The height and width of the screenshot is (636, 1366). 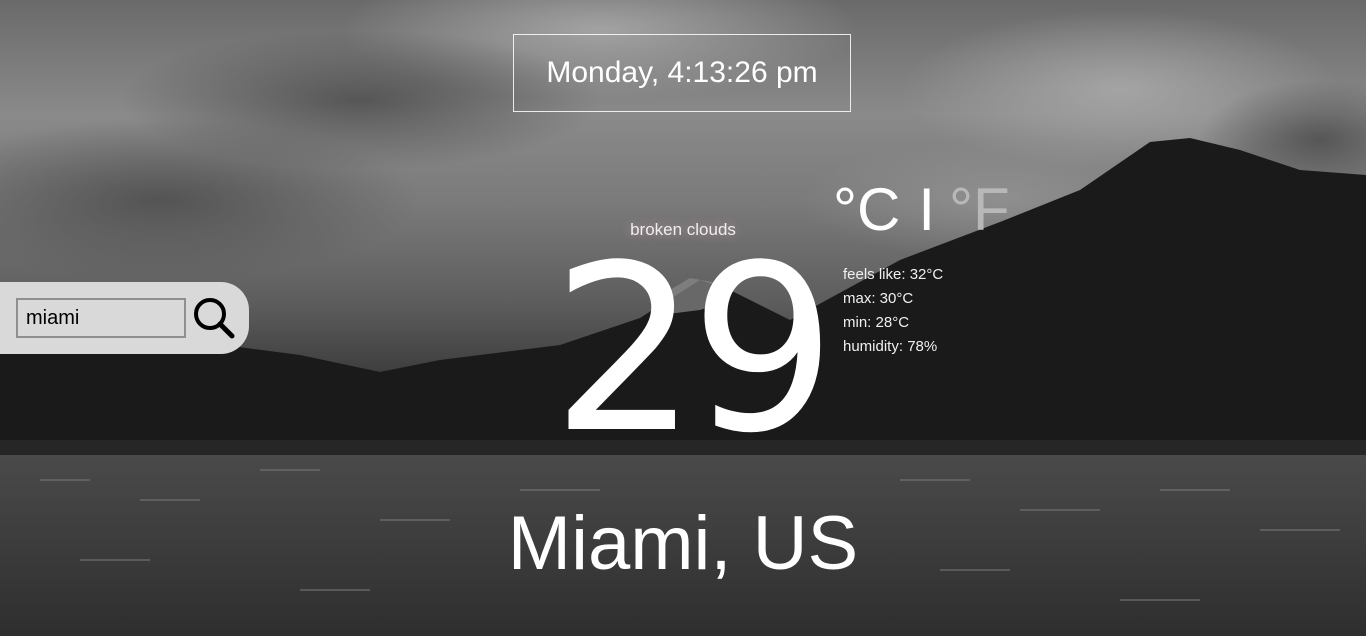 I want to click on celsius-button: °C, so click(x=866, y=210).